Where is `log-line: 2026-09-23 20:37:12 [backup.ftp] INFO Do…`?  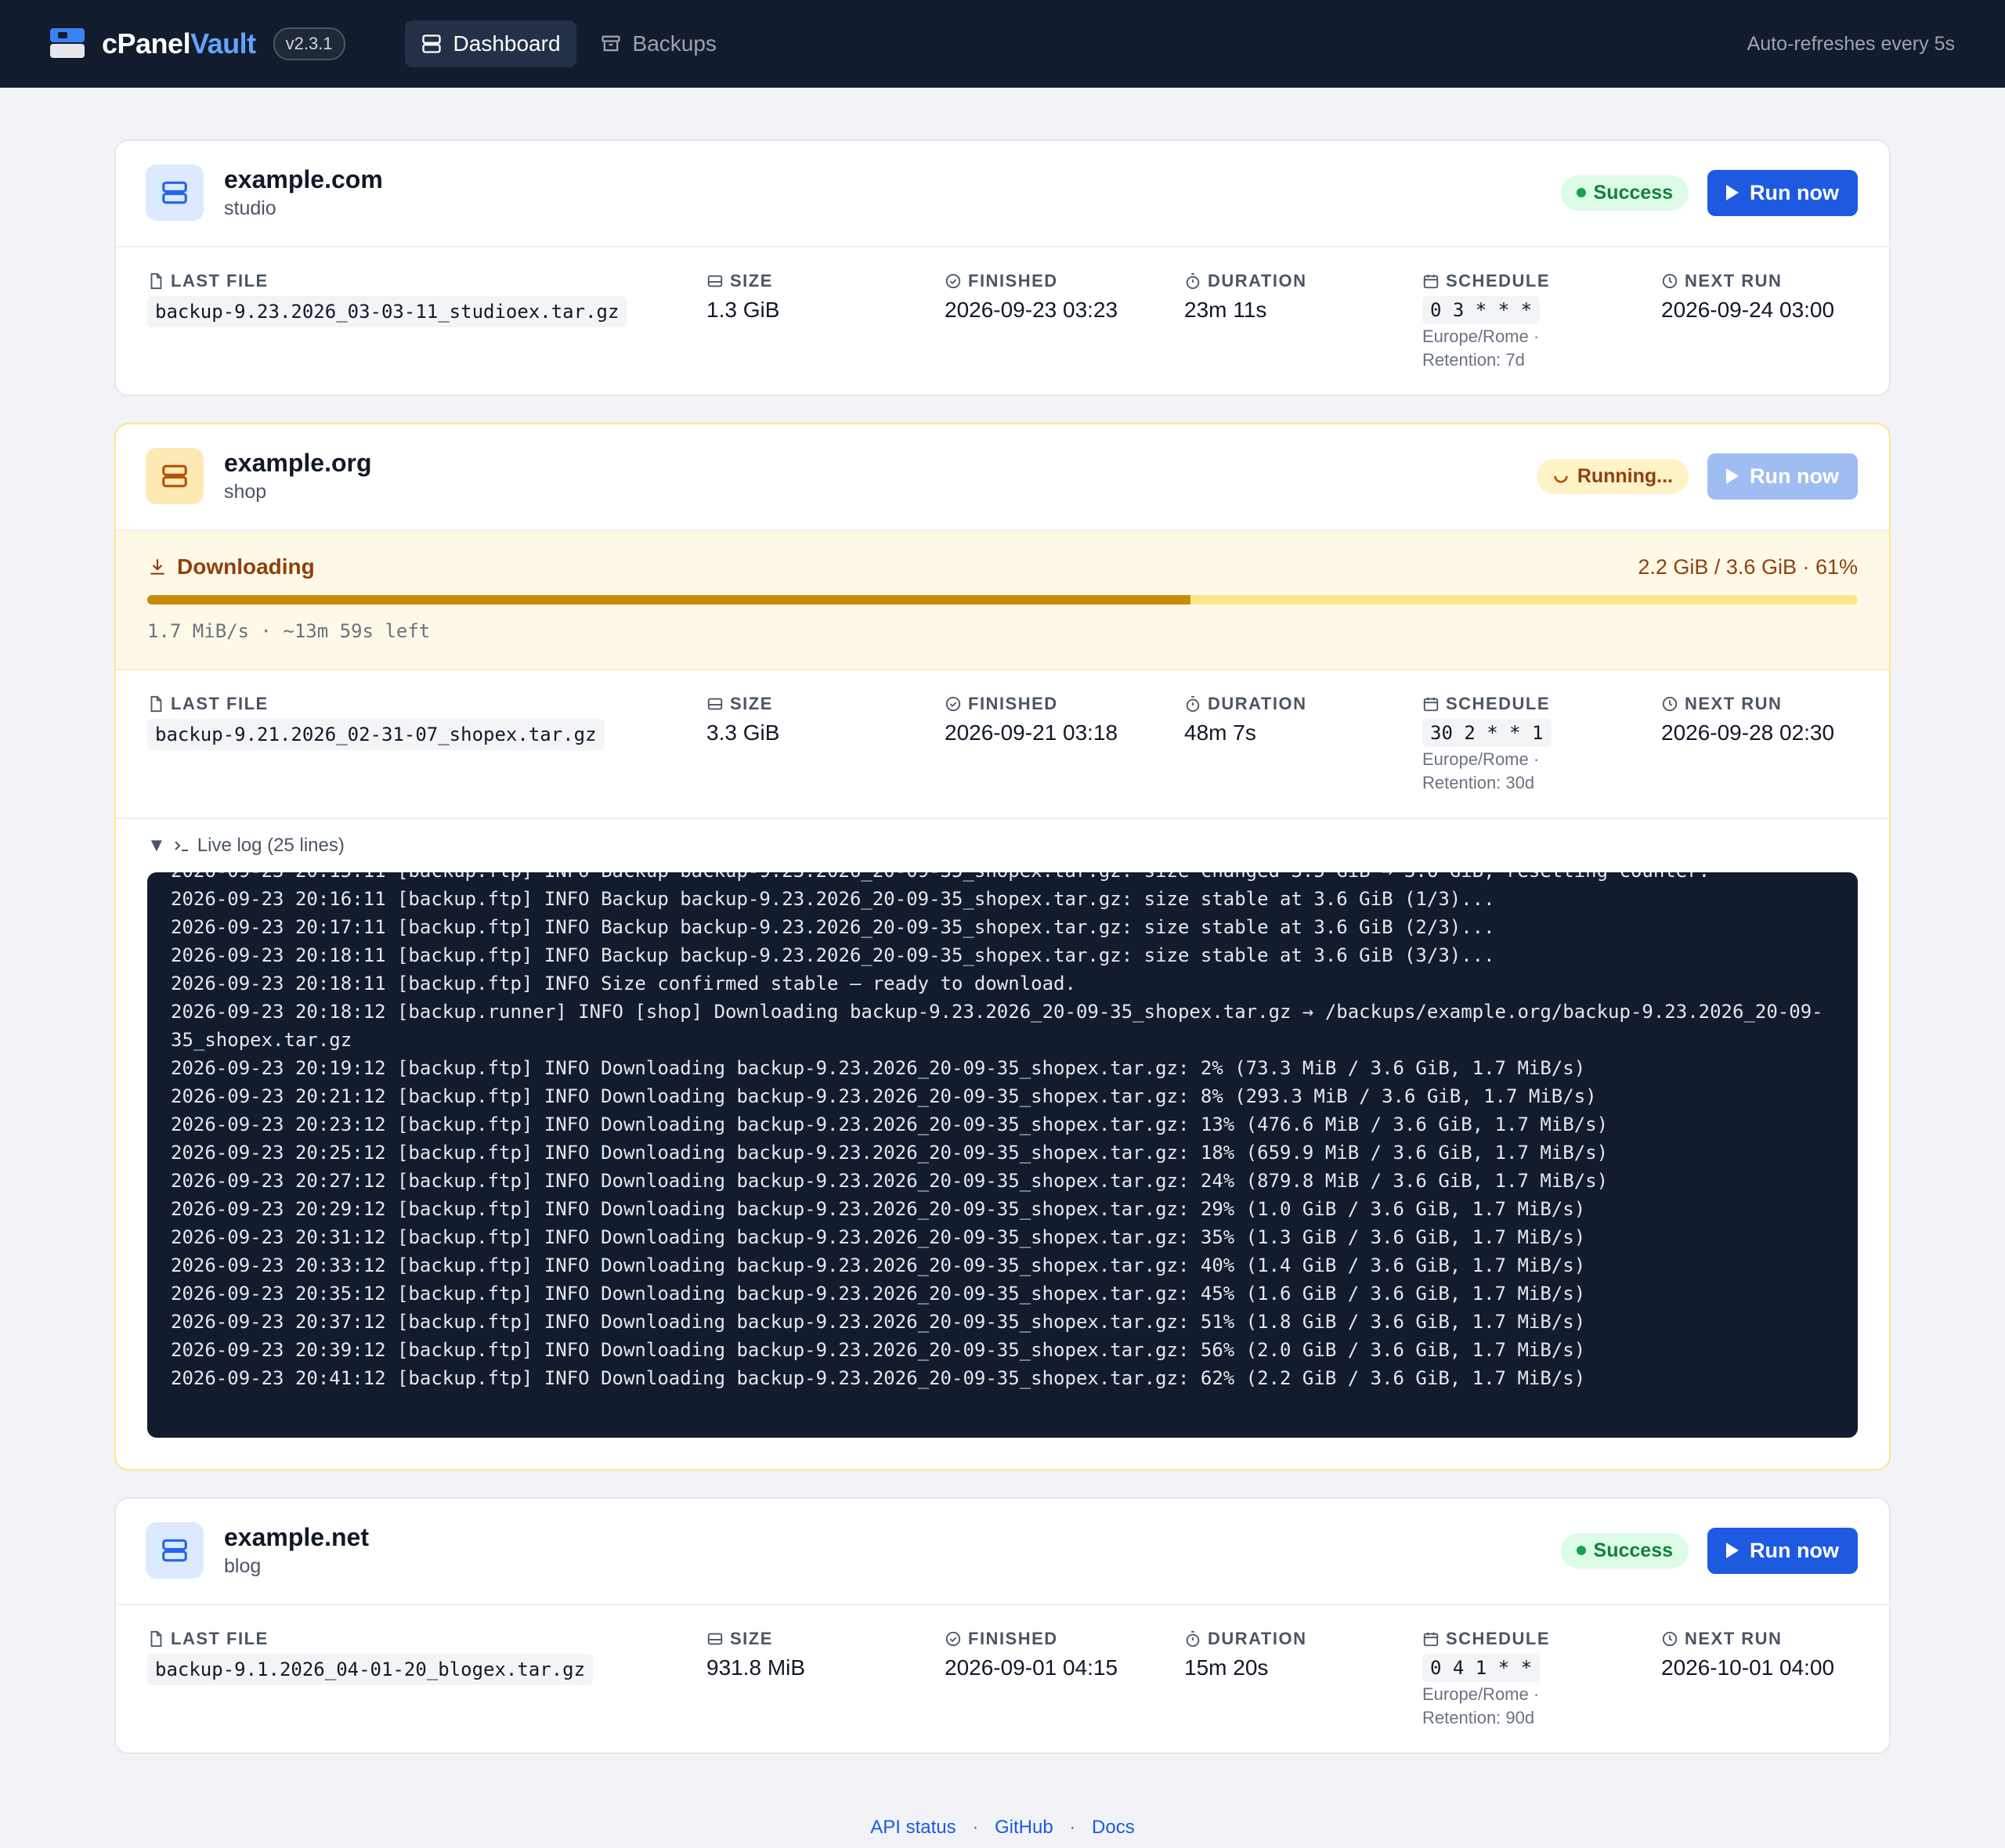
log-line: 2026-09-23 20:37:12 [backup.ftp] INFO Do… is located at coordinates (879, 1322).